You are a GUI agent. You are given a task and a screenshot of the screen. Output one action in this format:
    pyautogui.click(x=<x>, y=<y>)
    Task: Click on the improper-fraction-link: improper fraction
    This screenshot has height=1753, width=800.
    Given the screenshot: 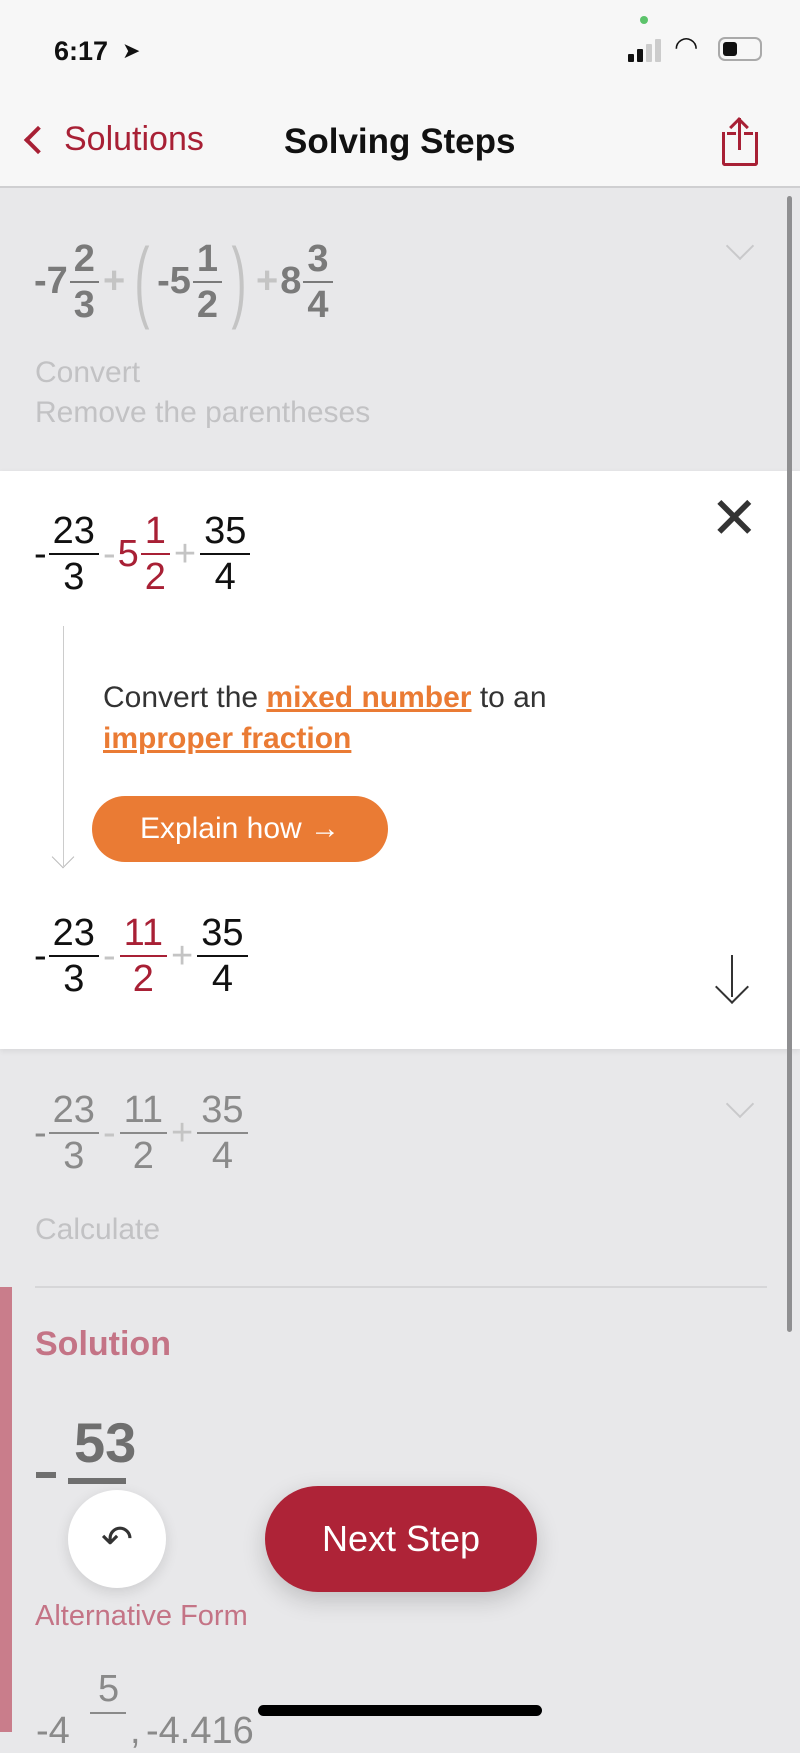 What is the action you would take?
    pyautogui.click(x=227, y=738)
    